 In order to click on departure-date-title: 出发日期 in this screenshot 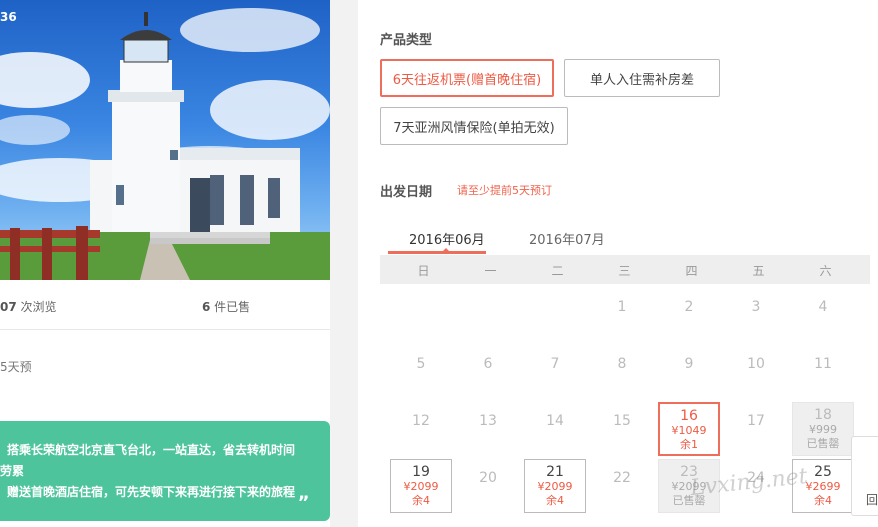, I will do `click(406, 192)`.